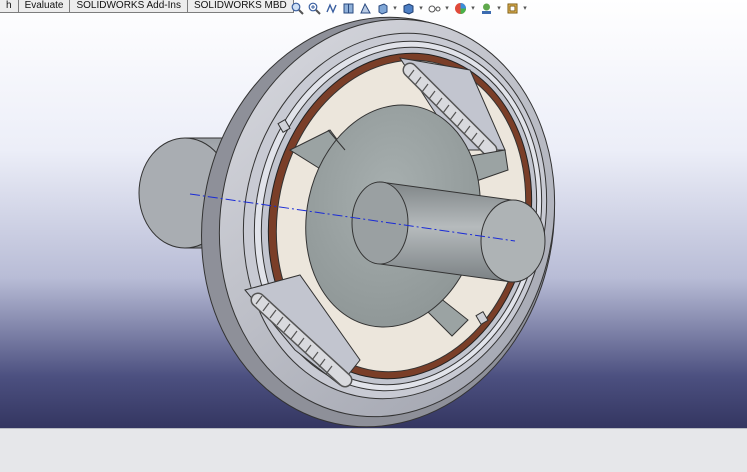  I want to click on zoom-to-area-icon, so click(314, 8).